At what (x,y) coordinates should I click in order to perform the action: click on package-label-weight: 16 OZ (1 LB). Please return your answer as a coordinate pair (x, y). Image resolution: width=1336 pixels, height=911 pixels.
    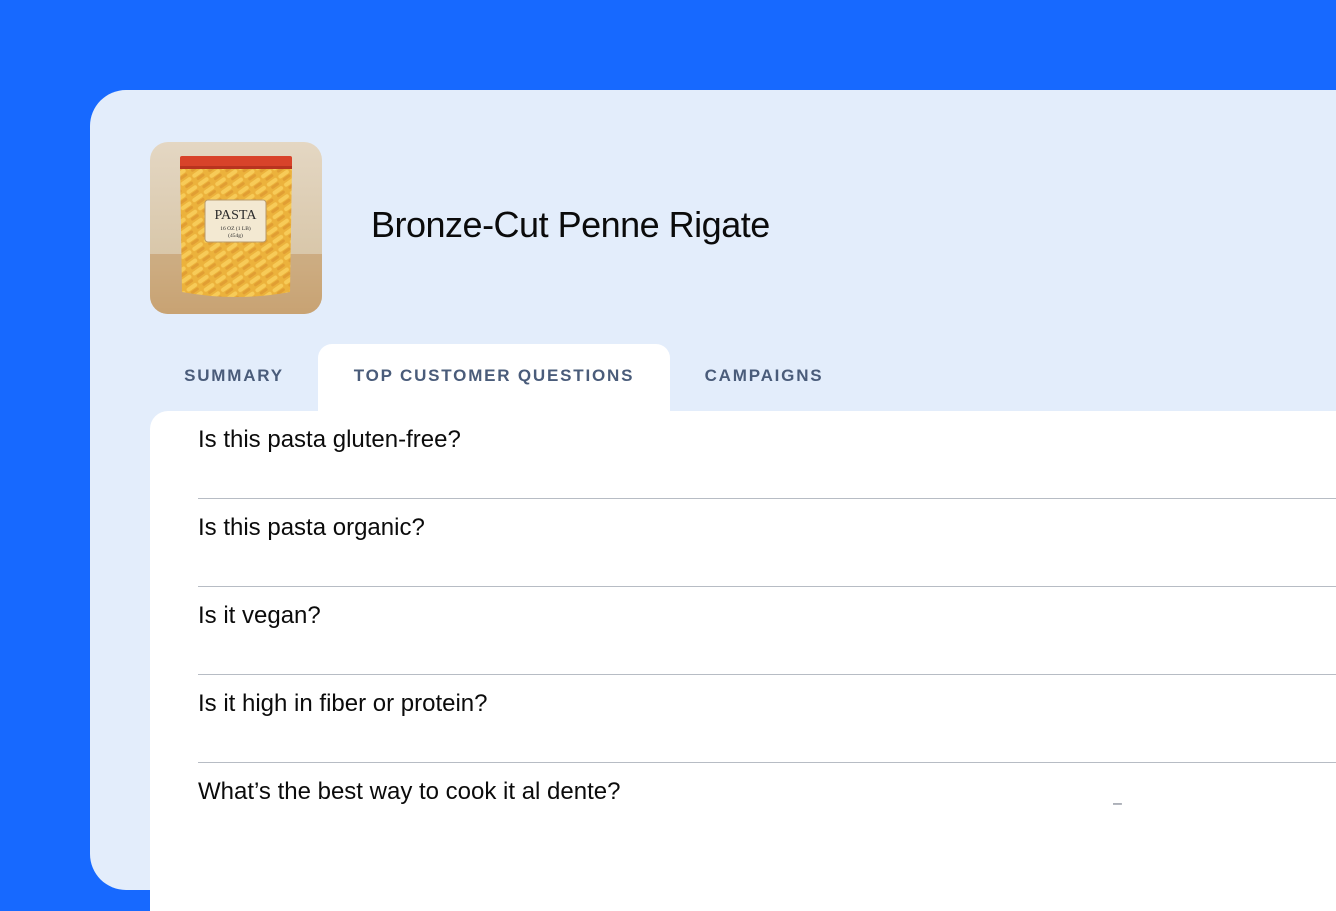
    Looking at the image, I should click on (235, 228).